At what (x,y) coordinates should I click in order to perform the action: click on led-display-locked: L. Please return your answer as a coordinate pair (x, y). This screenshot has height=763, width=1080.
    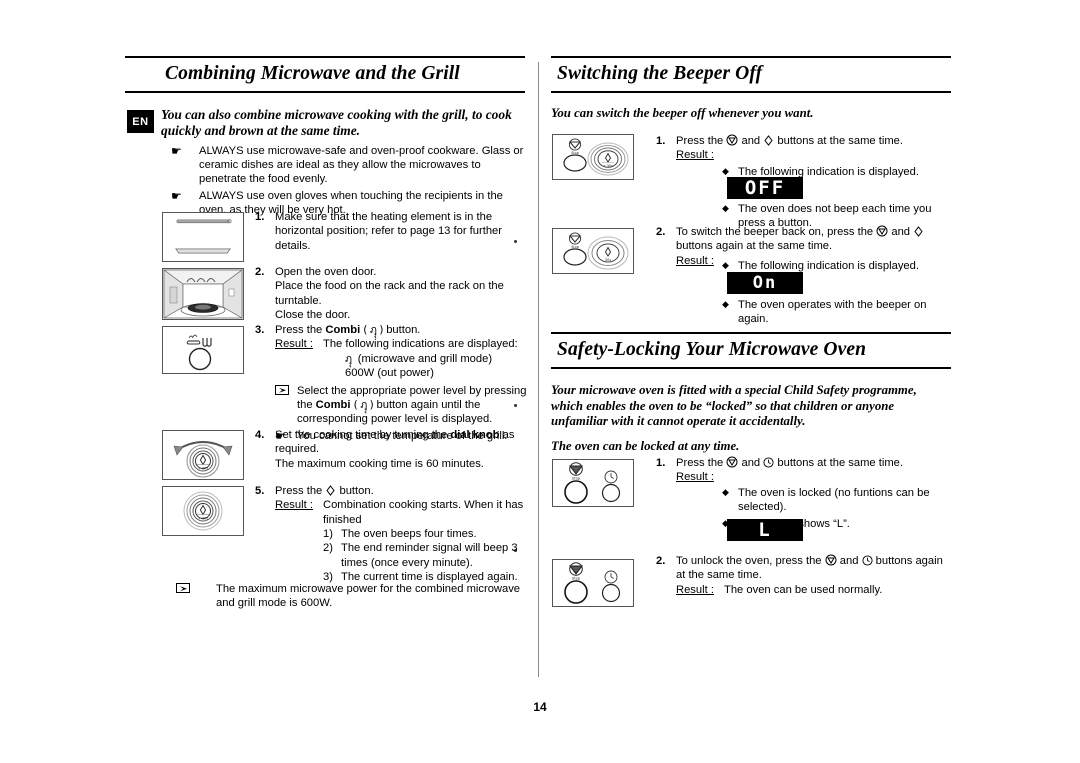
    Looking at the image, I should click on (765, 530).